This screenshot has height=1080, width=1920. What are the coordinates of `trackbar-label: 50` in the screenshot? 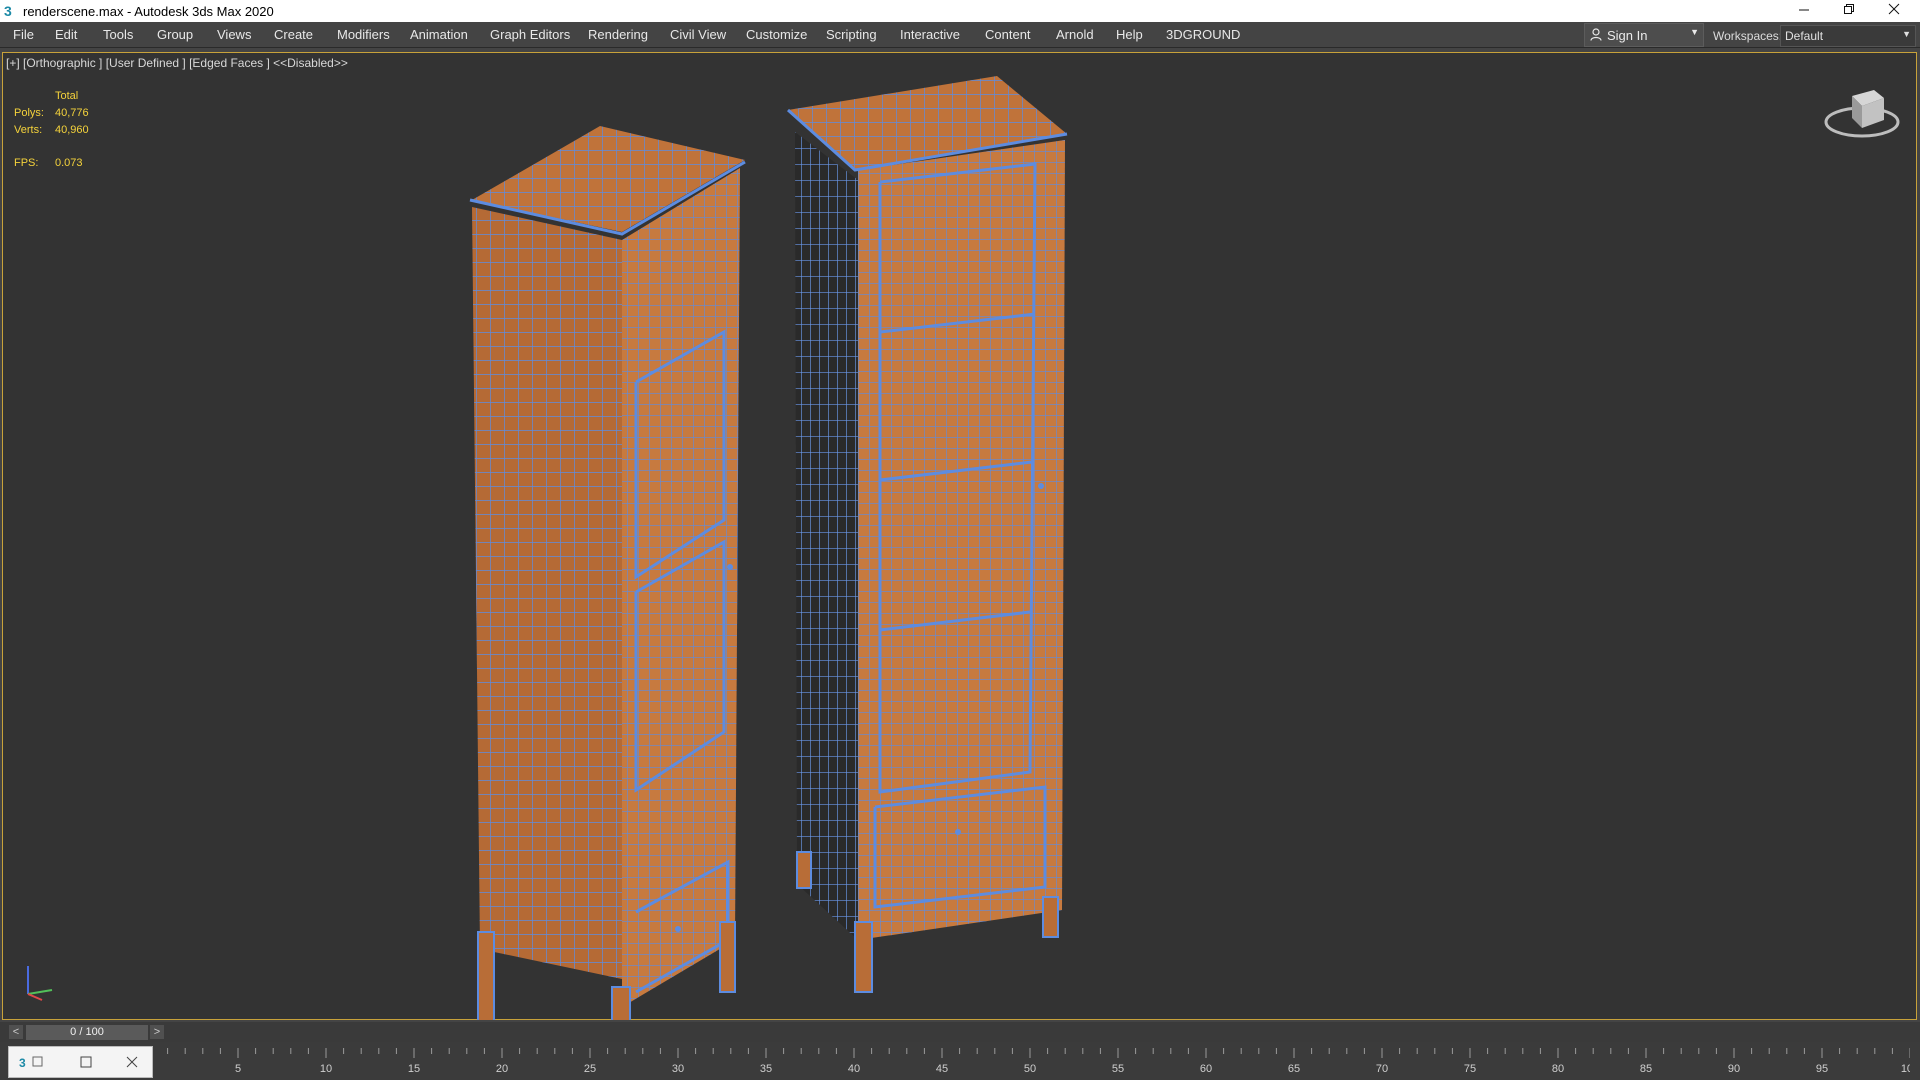 It's located at (1030, 1069).